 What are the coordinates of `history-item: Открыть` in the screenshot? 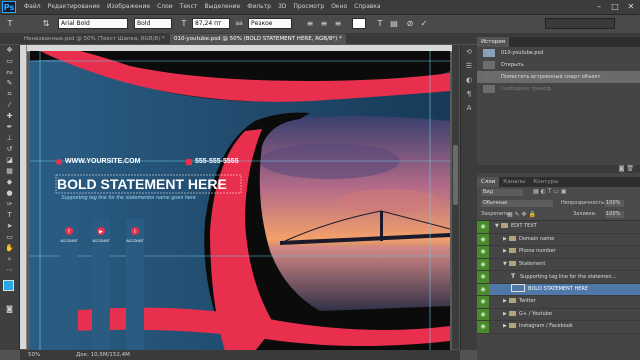 It's located at (558, 65).